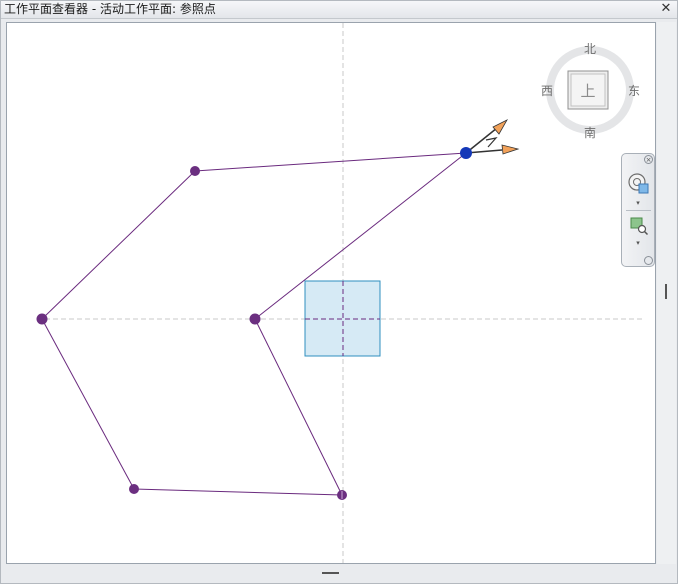 The image size is (678, 584). What do you see at coordinates (634, 91) in the screenshot?
I see `compass-east-label: 东` at bounding box center [634, 91].